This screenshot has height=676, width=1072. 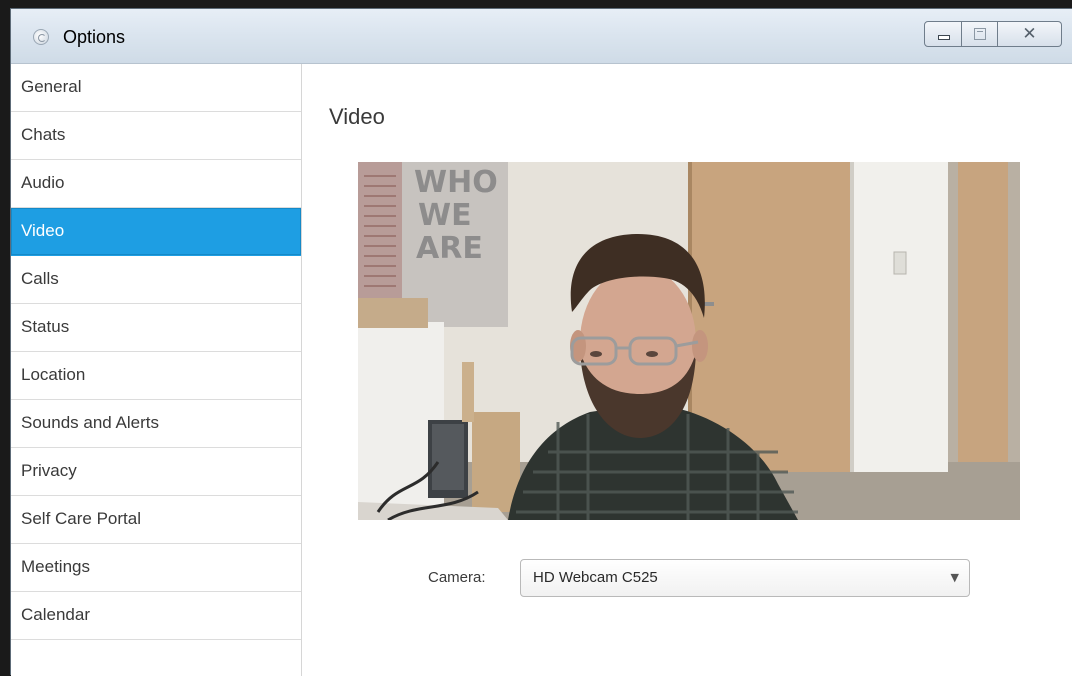 What do you see at coordinates (156, 520) in the screenshot?
I see `sidebar-item-self-care-portal: Self Care Portal` at bounding box center [156, 520].